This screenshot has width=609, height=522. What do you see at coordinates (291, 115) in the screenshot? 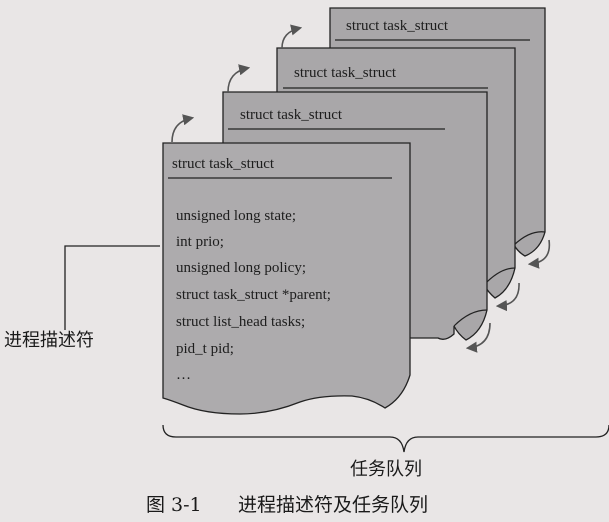
I see `card-2-title: struct task_struct` at bounding box center [291, 115].